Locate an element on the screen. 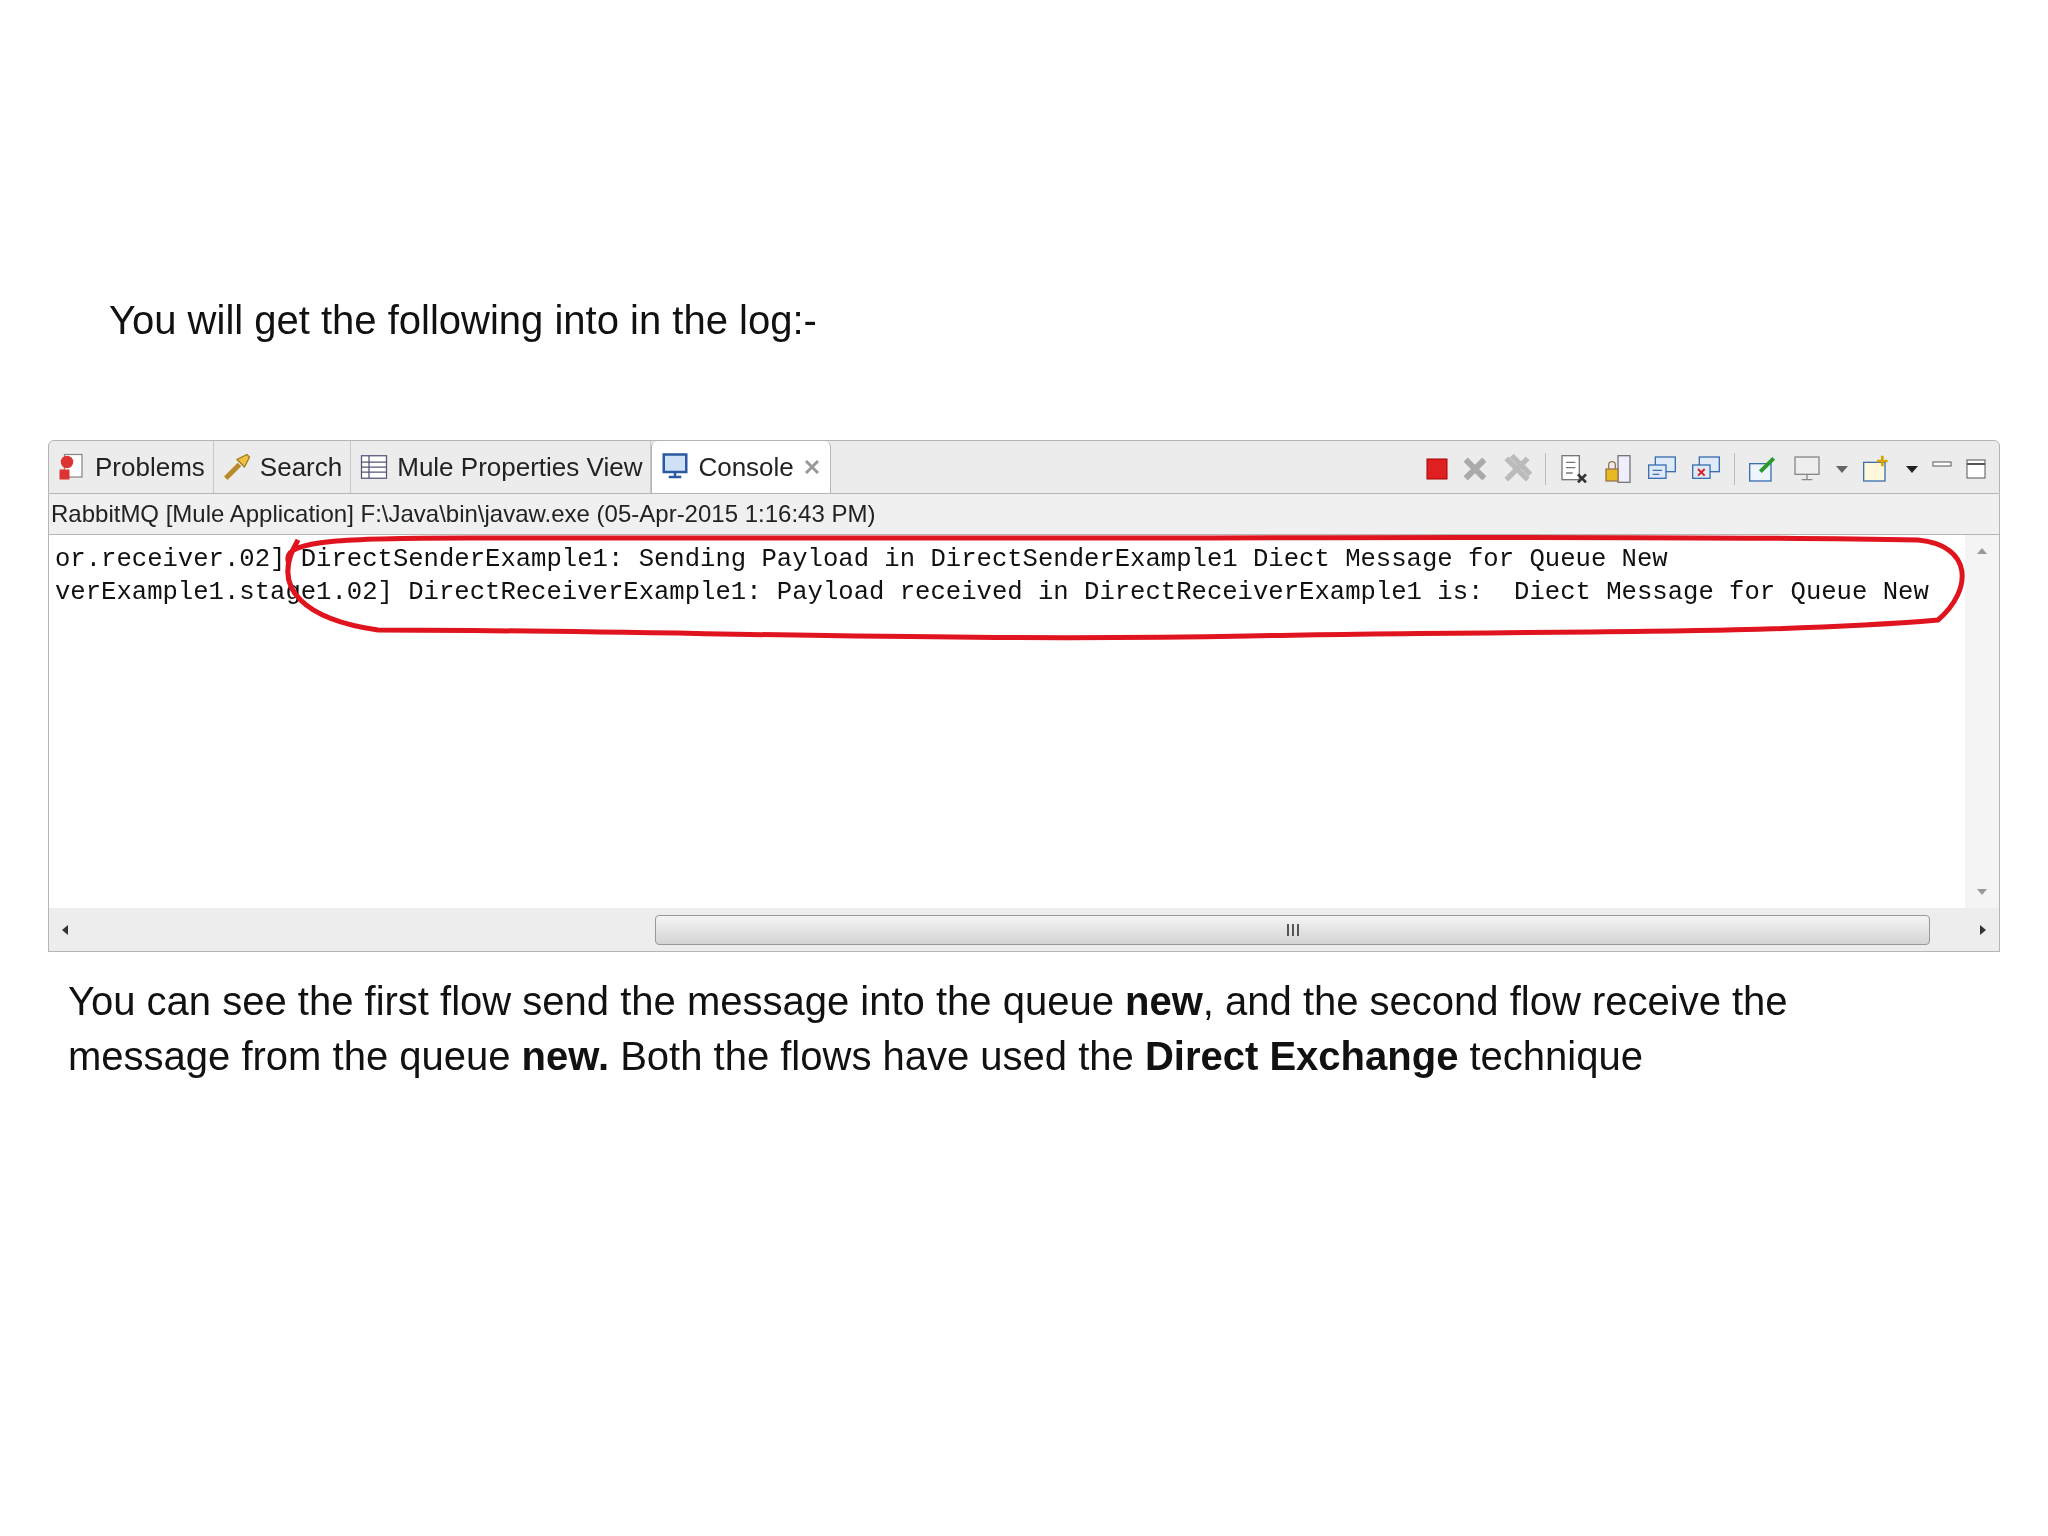 Image resolution: width=2048 pixels, height=1536 pixels. maximize-icon is located at coordinates (1976, 469).